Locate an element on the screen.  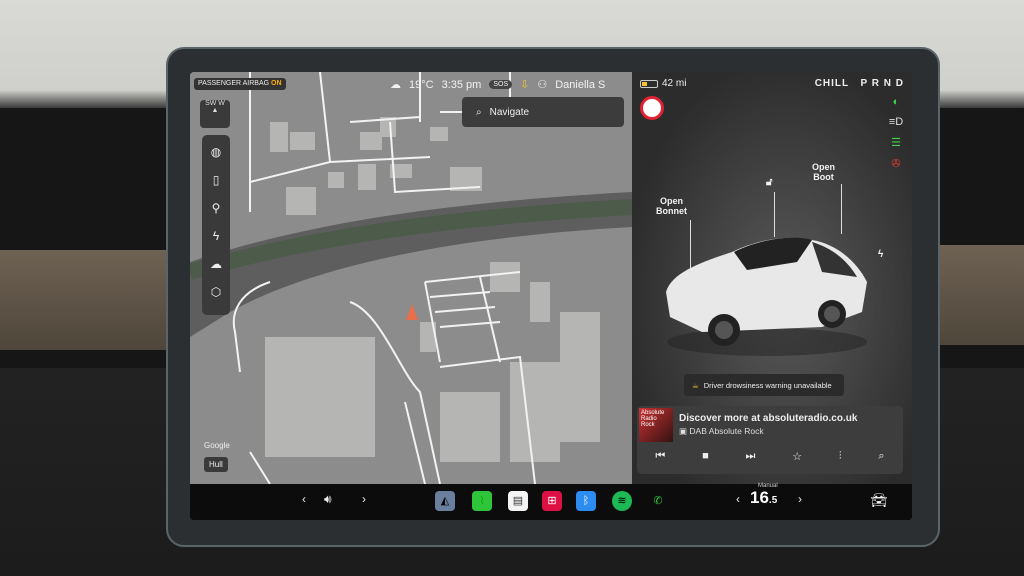
stop-icon: ■ is located at coordinates (705, 456).